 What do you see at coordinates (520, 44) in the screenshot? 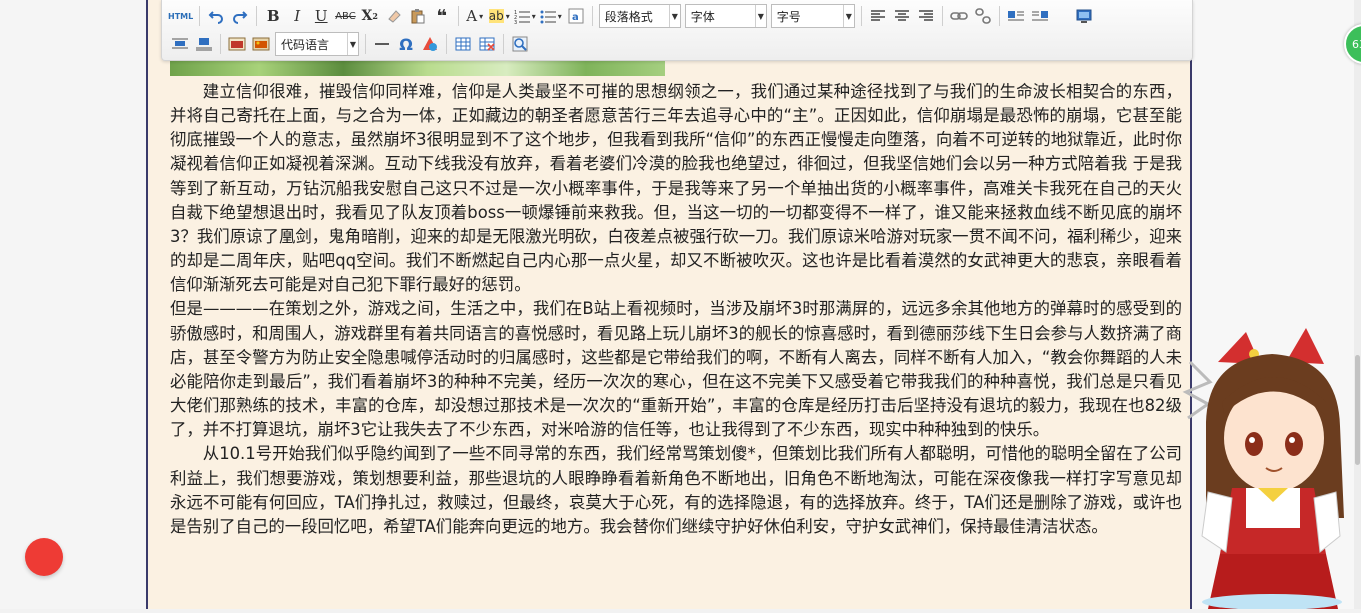
I see `search-icon` at bounding box center [520, 44].